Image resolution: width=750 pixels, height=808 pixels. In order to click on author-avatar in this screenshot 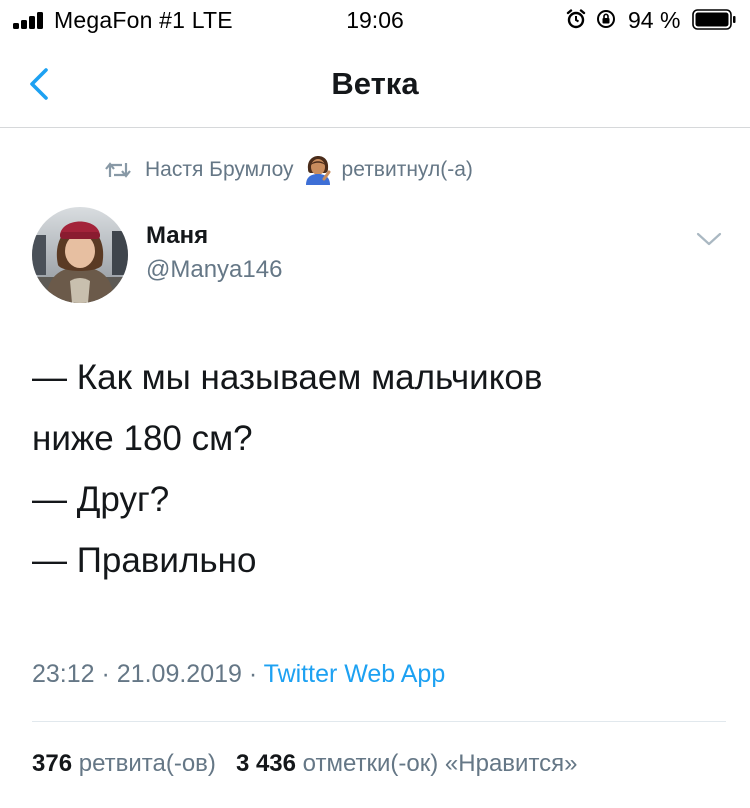, I will do `click(80, 255)`.